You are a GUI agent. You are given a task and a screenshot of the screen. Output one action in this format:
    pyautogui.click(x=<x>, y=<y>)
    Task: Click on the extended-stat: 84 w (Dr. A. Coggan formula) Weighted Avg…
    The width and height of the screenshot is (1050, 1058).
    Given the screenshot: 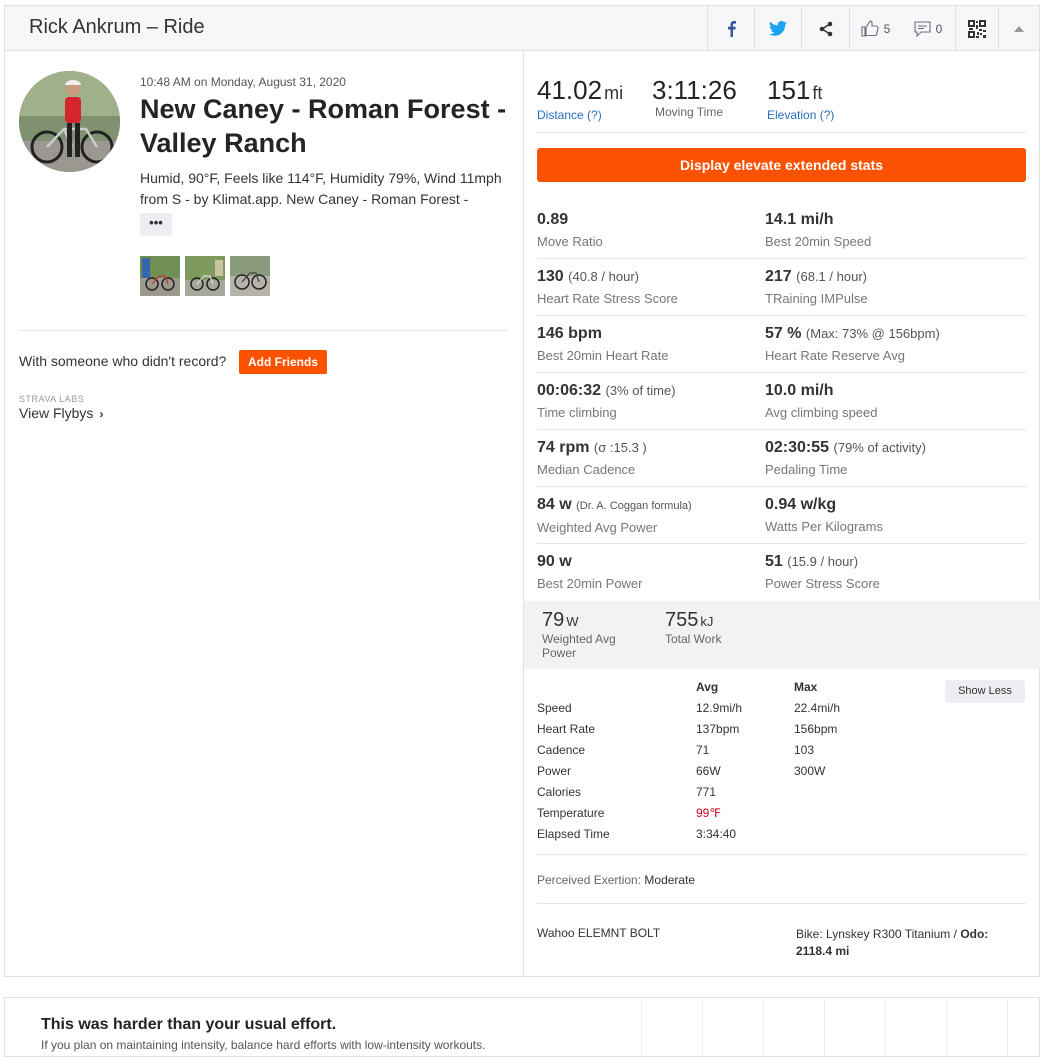 What is the action you would take?
    pyautogui.click(x=614, y=515)
    